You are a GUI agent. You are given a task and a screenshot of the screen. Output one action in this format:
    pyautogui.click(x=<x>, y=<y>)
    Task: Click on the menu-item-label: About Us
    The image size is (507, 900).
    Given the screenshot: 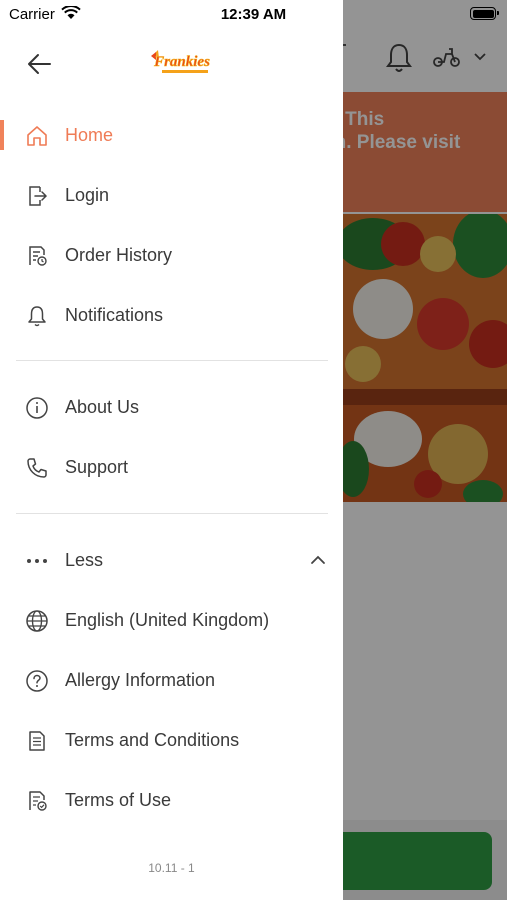 What is the action you would take?
    pyautogui.click(x=102, y=406)
    